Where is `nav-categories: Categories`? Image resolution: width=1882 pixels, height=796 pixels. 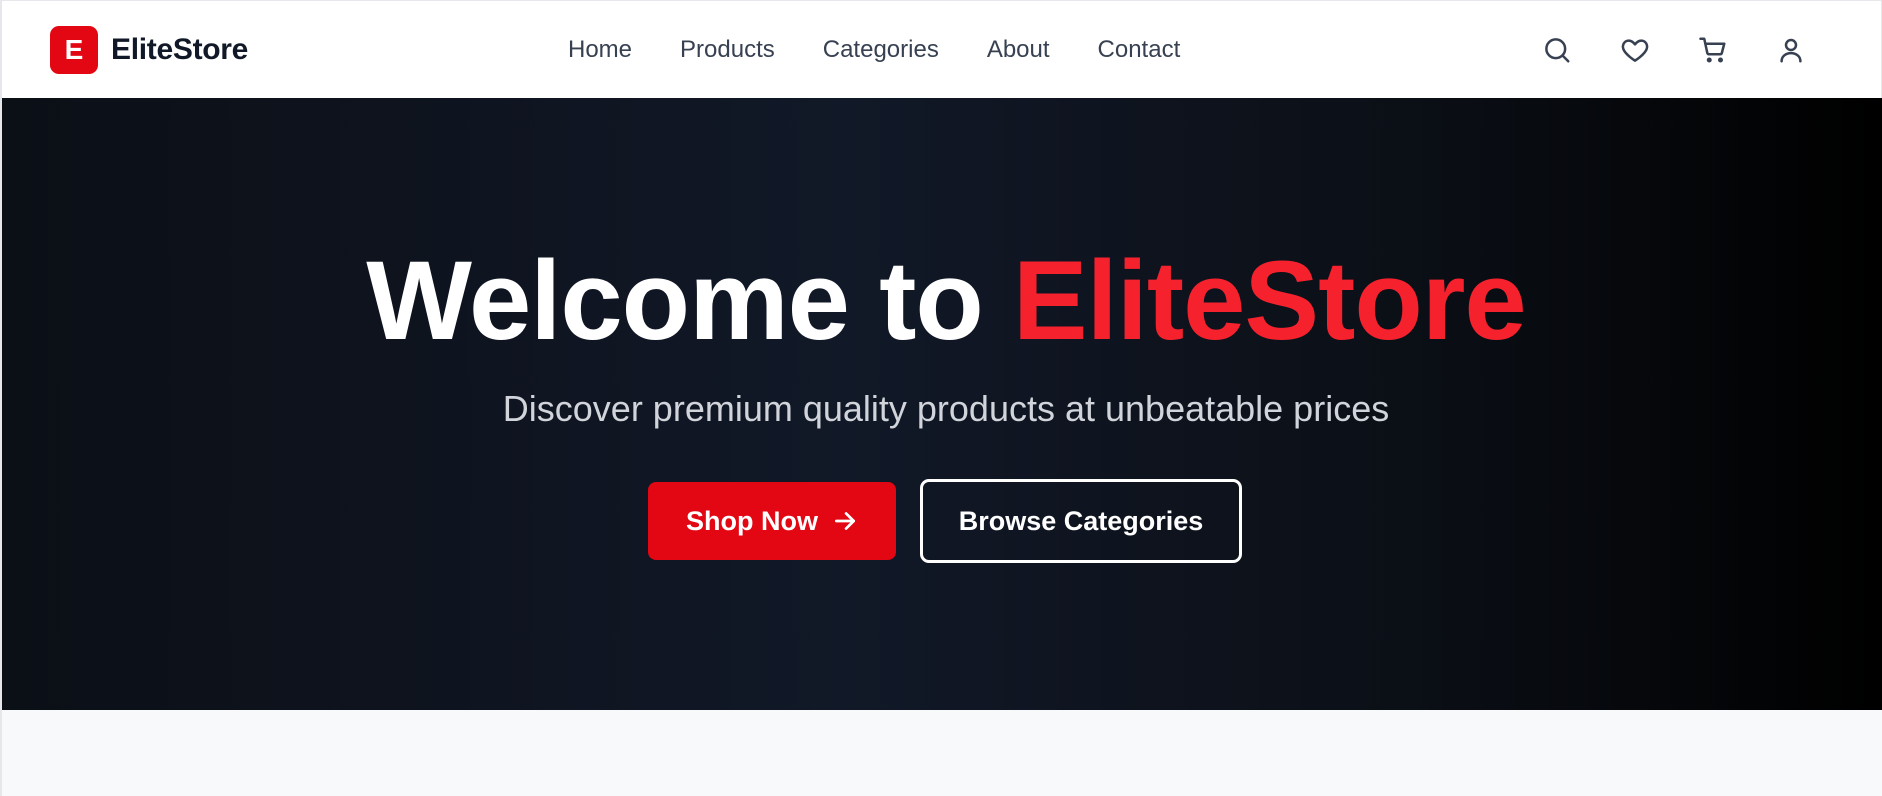 nav-categories: Categories is located at coordinates (881, 50).